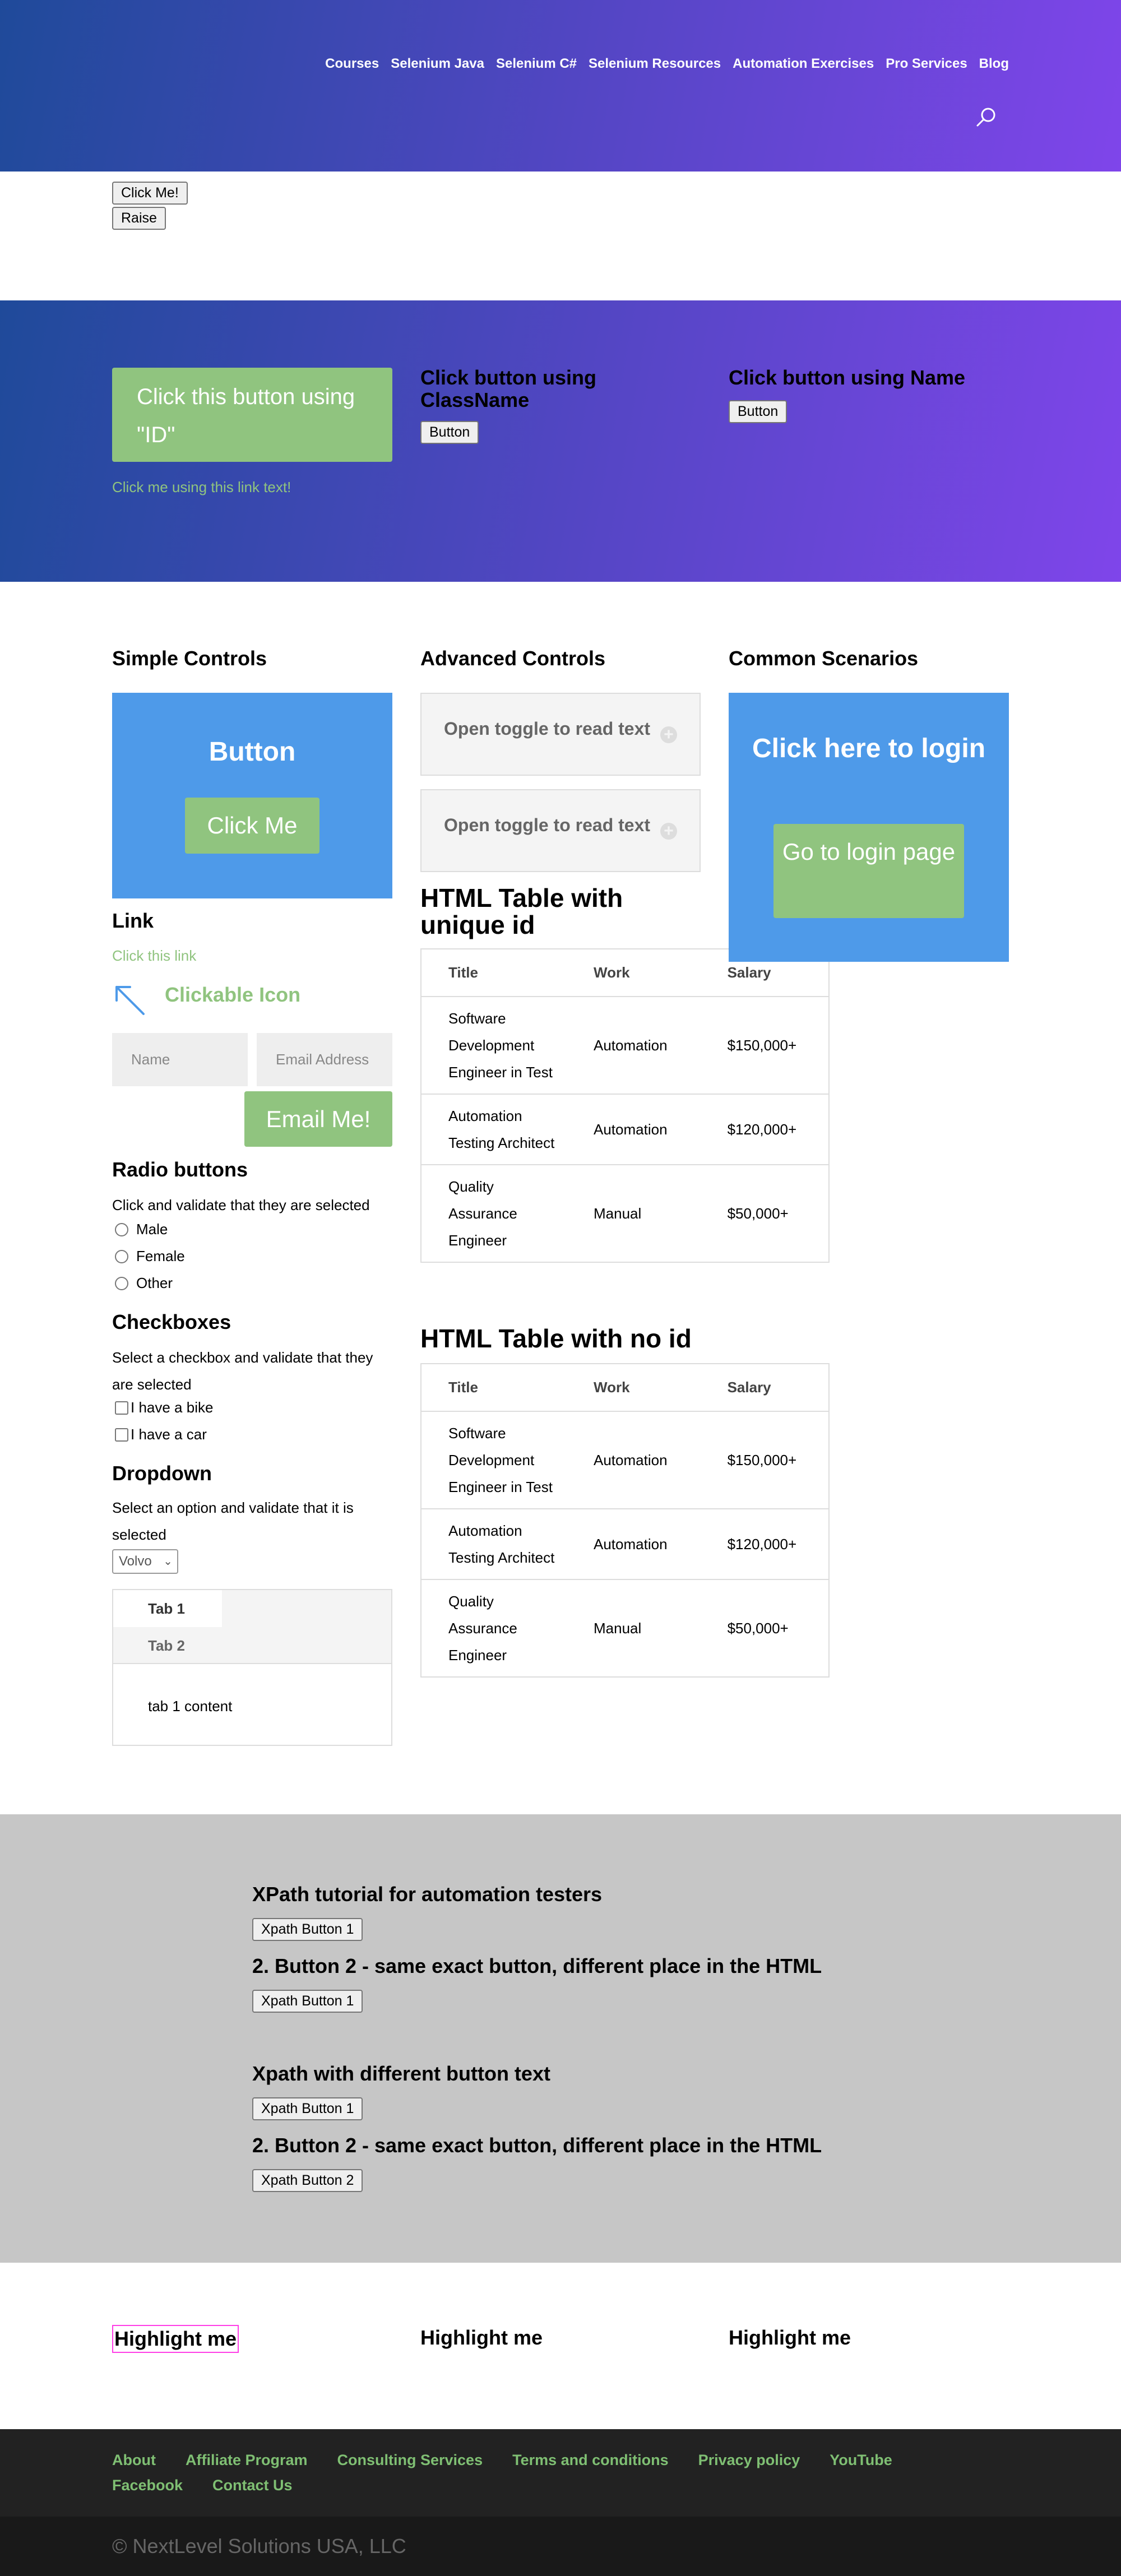 Image resolution: width=1121 pixels, height=2576 pixels. What do you see at coordinates (252, 1667) in the screenshot?
I see `tabs-widget: Tab 1 Tab 2 tab 1 content` at bounding box center [252, 1667].